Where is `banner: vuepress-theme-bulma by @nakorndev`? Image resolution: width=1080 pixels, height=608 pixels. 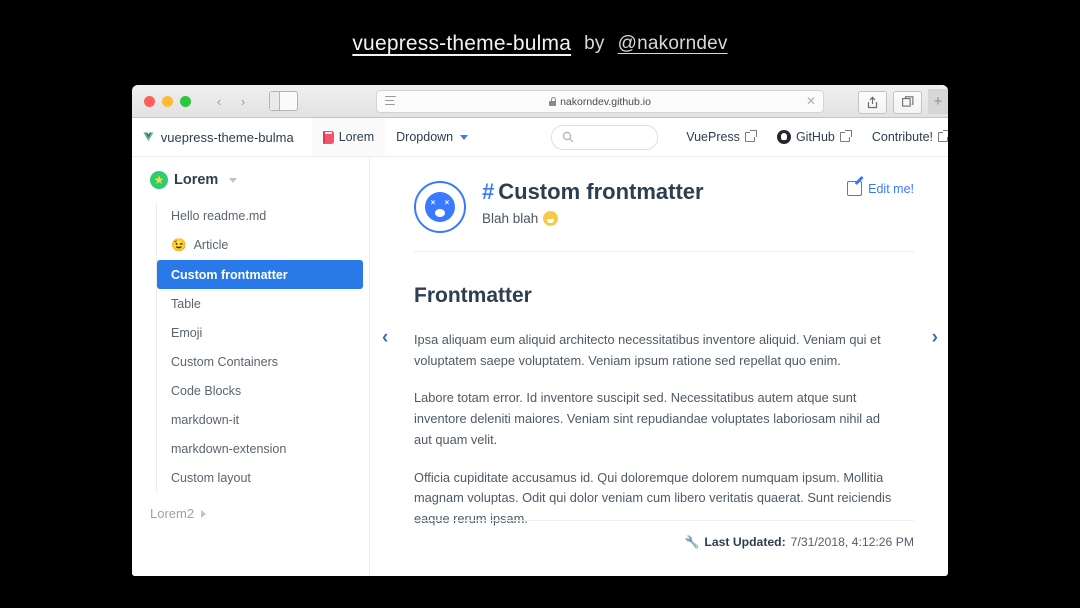 banner: vuepress-theme-bulma by @nakorndev is located at coordinates (540, 44).